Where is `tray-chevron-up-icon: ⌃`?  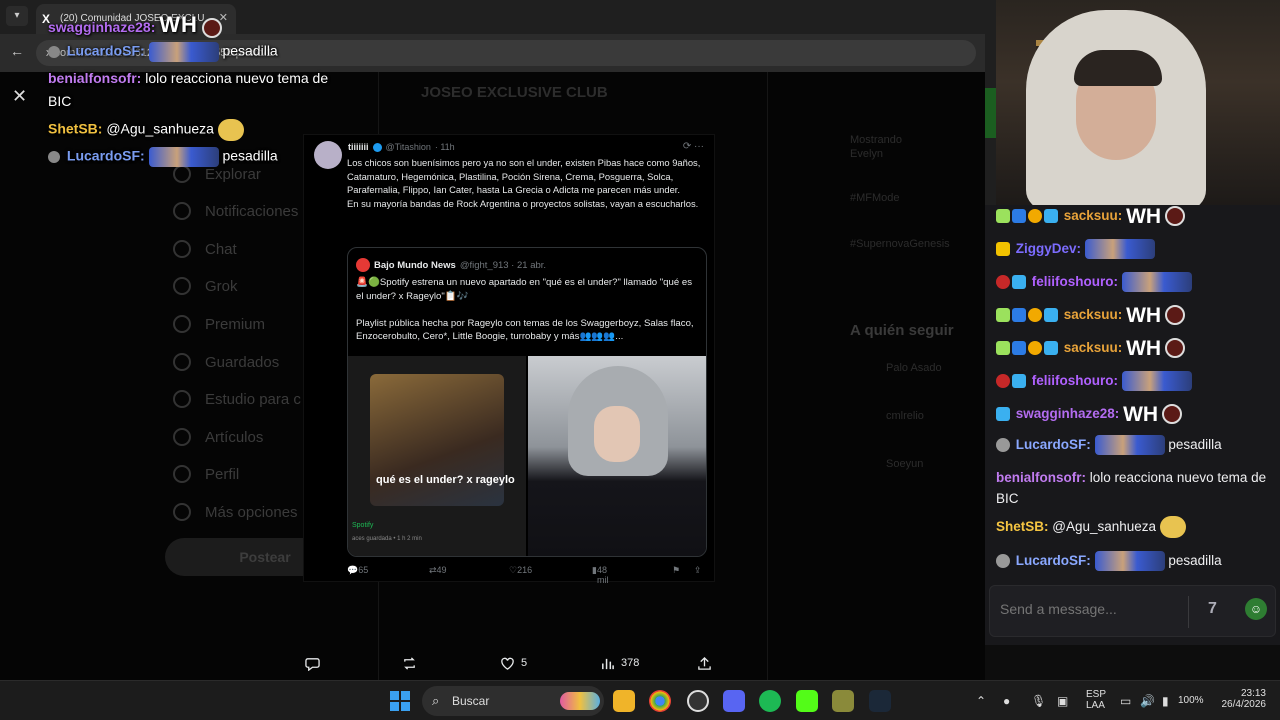 tray-chevron-up-icon: ⌃ is located at coordinates (981, 701).